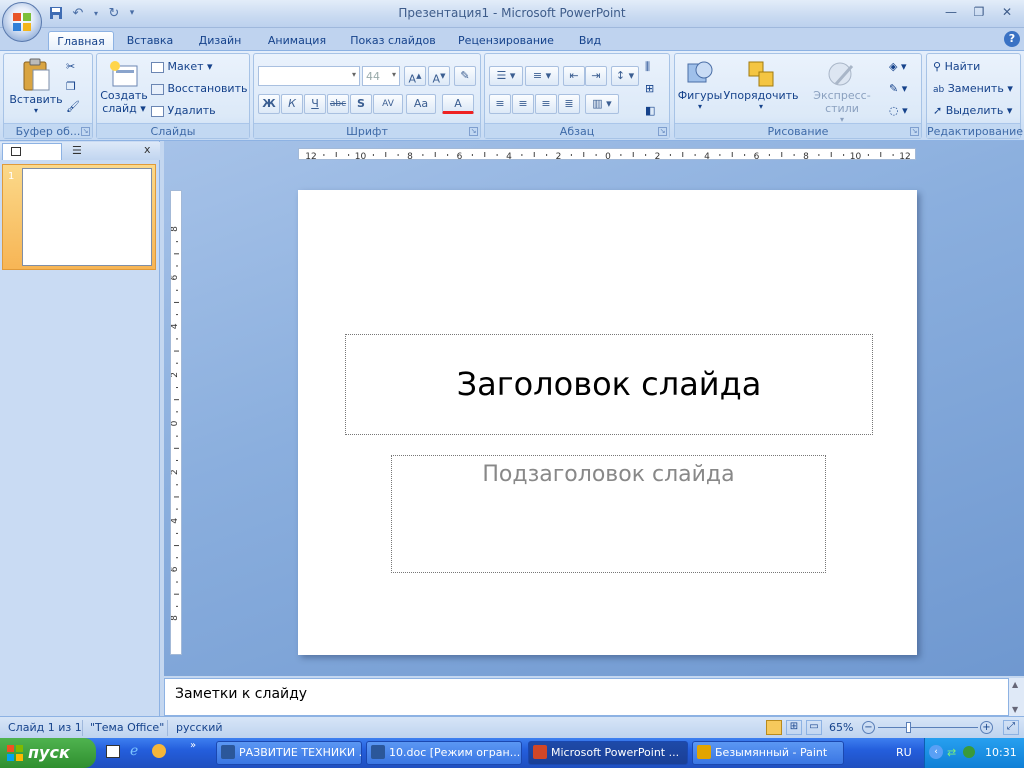  Describe the element at coordinates (700, 84) in the screenshot. I see `shapes-button: Фигуры ▾` at that location.